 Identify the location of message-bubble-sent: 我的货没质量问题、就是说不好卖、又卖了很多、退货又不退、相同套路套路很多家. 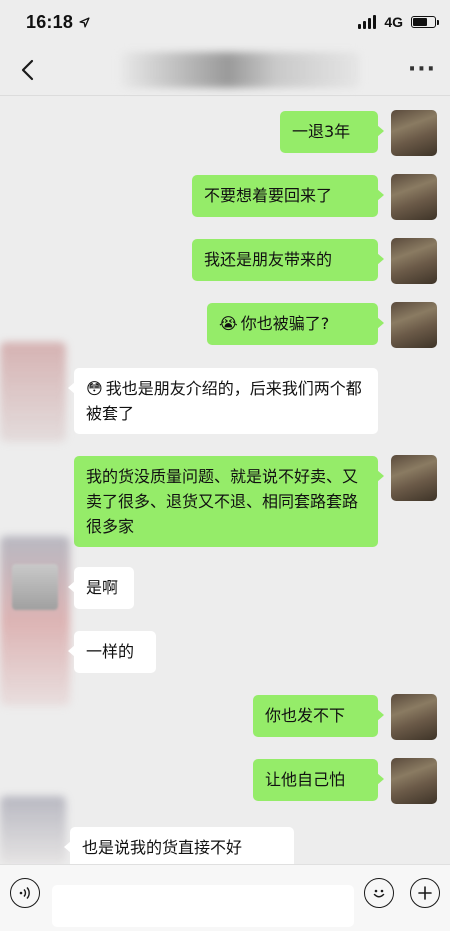
(229, 501).